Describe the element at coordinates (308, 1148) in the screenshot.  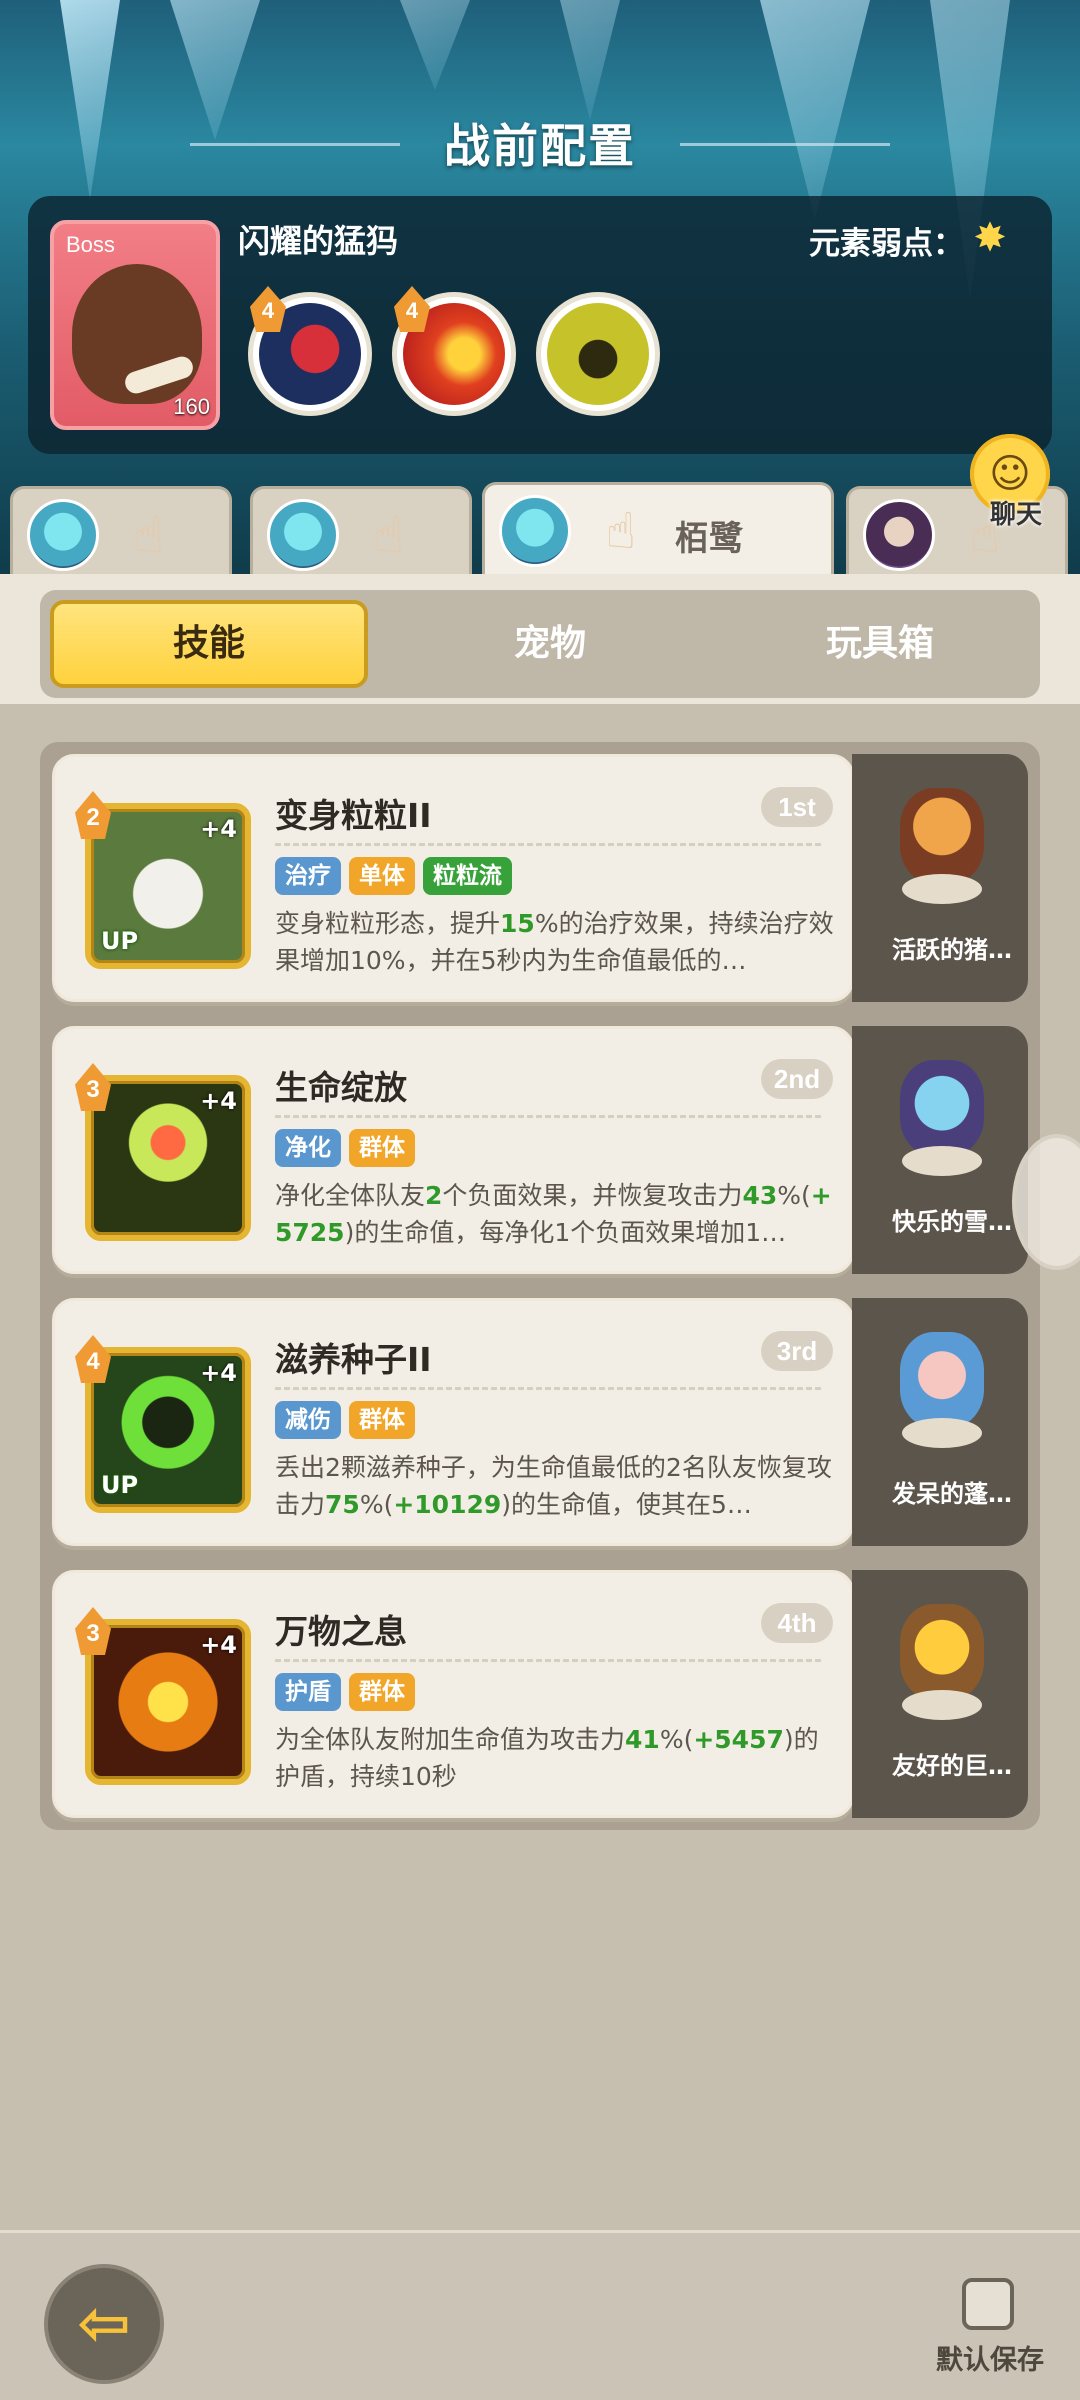
I see `skill-tag: 净化` at that location.